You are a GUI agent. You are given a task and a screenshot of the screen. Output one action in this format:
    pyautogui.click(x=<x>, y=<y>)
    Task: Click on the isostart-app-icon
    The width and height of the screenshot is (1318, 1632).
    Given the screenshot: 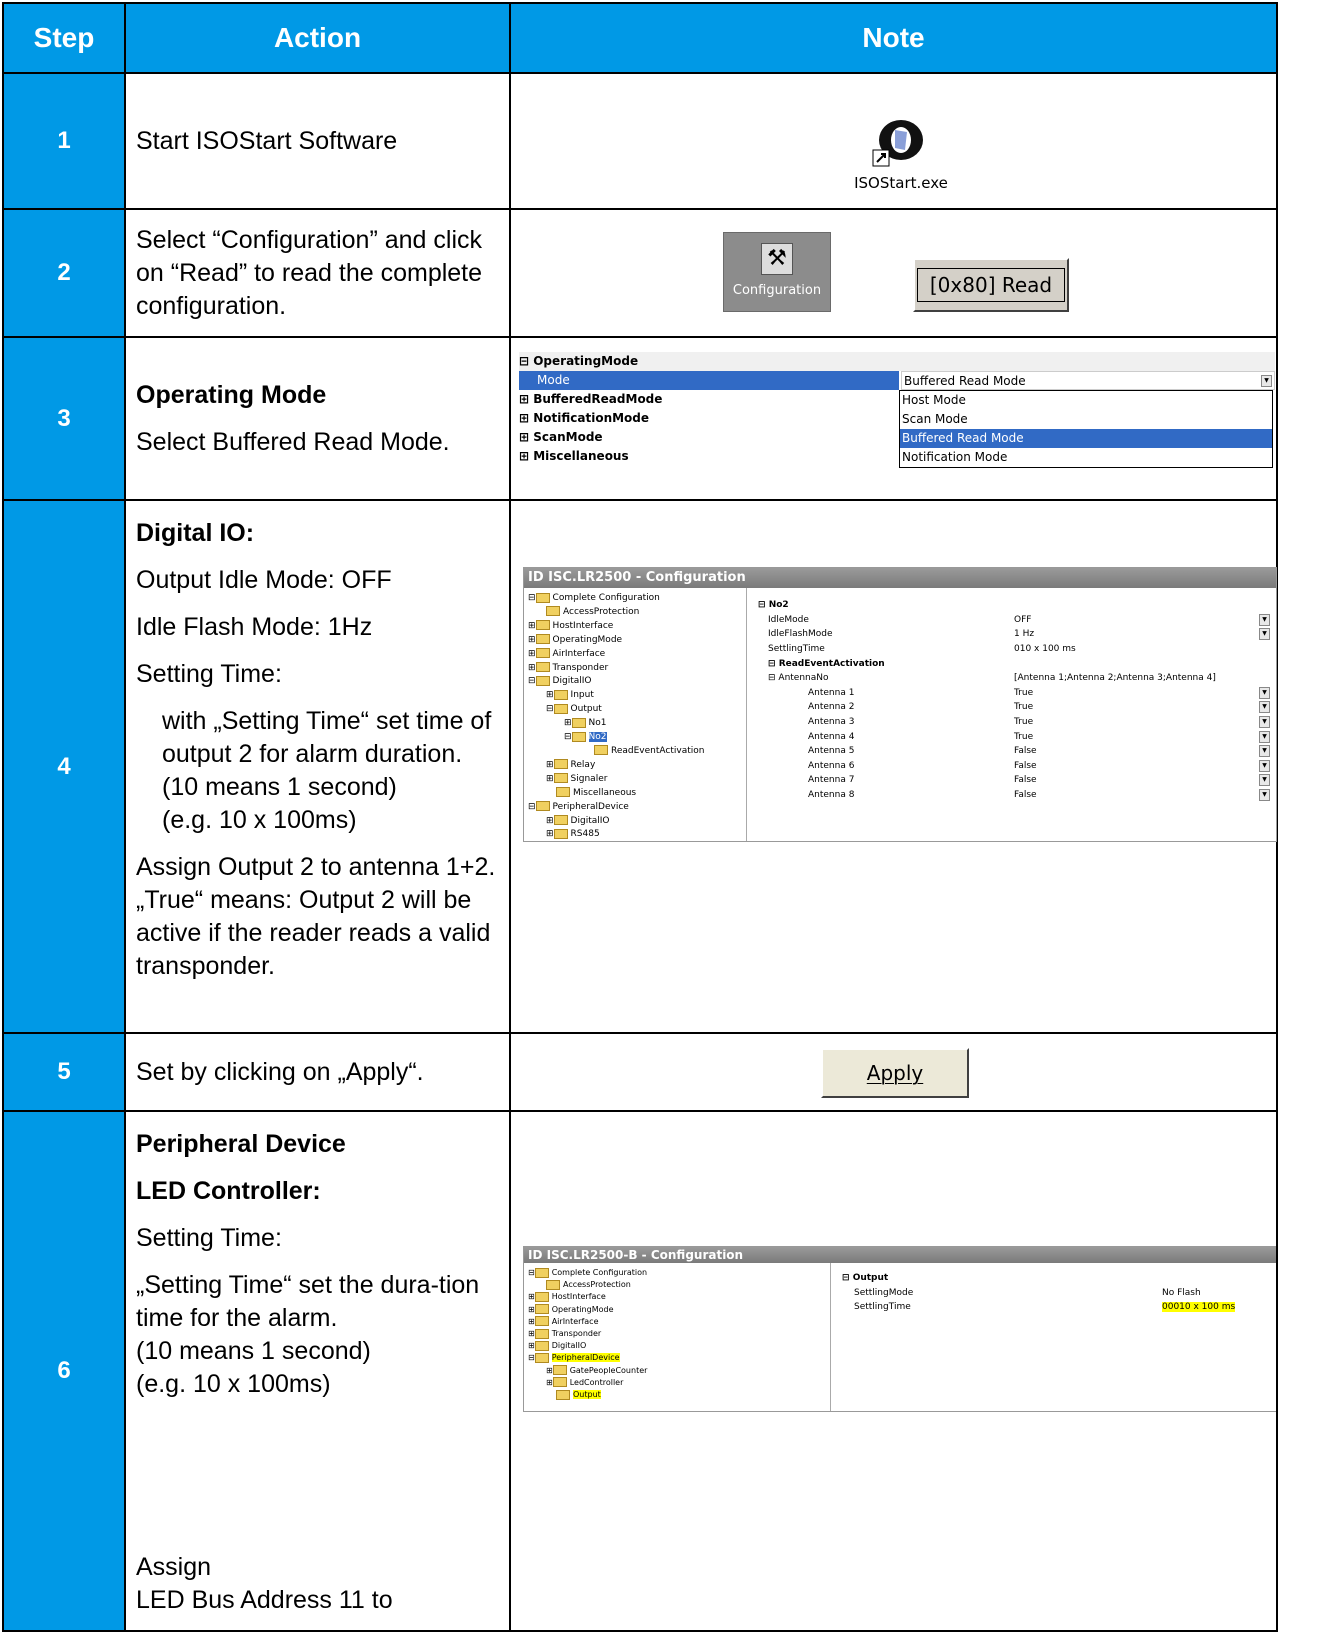 What is the action you would take?
    pyautogui.click(x=899, y=144)
    